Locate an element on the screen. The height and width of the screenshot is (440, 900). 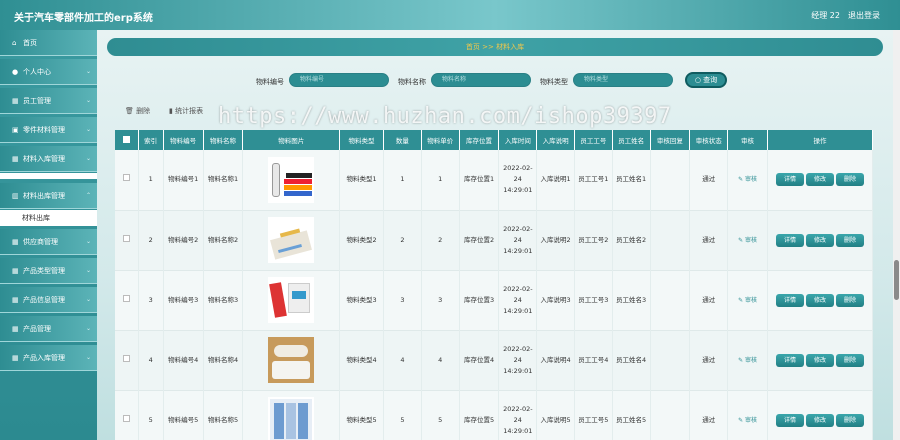
sidebar-item-material-out: ▥ 材料出库管理 ⌃ is located at coordinates (48, 196).